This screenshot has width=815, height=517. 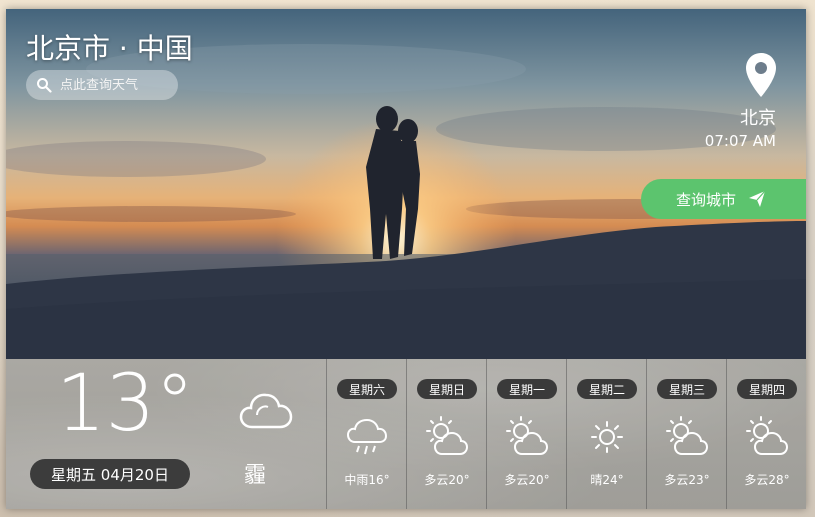 I want to click on search-input, so click(x=116, y=85).